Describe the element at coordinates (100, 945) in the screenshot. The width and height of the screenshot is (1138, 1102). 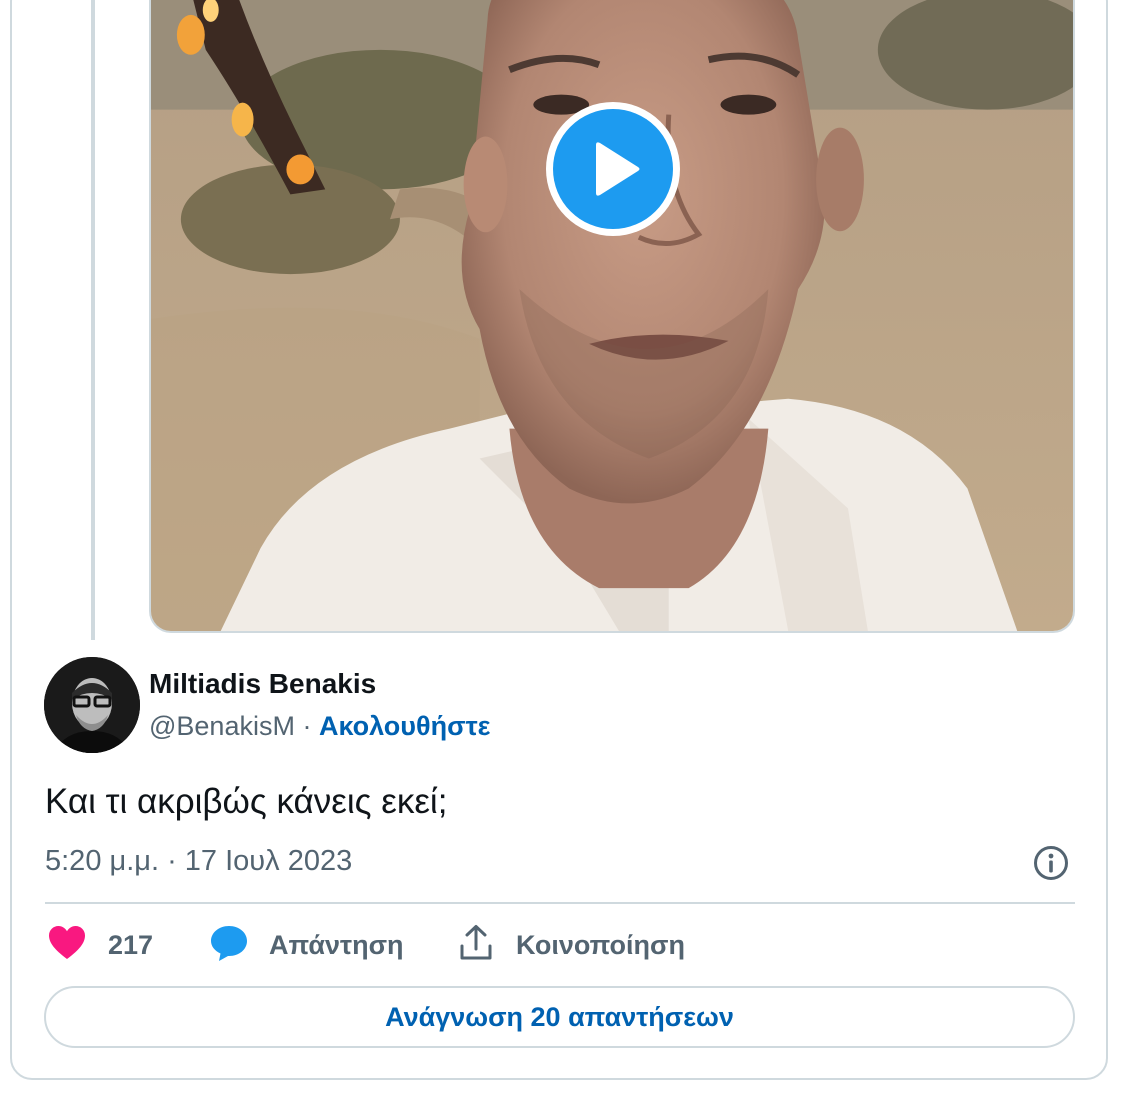
I see `like-button: 217` at that location.